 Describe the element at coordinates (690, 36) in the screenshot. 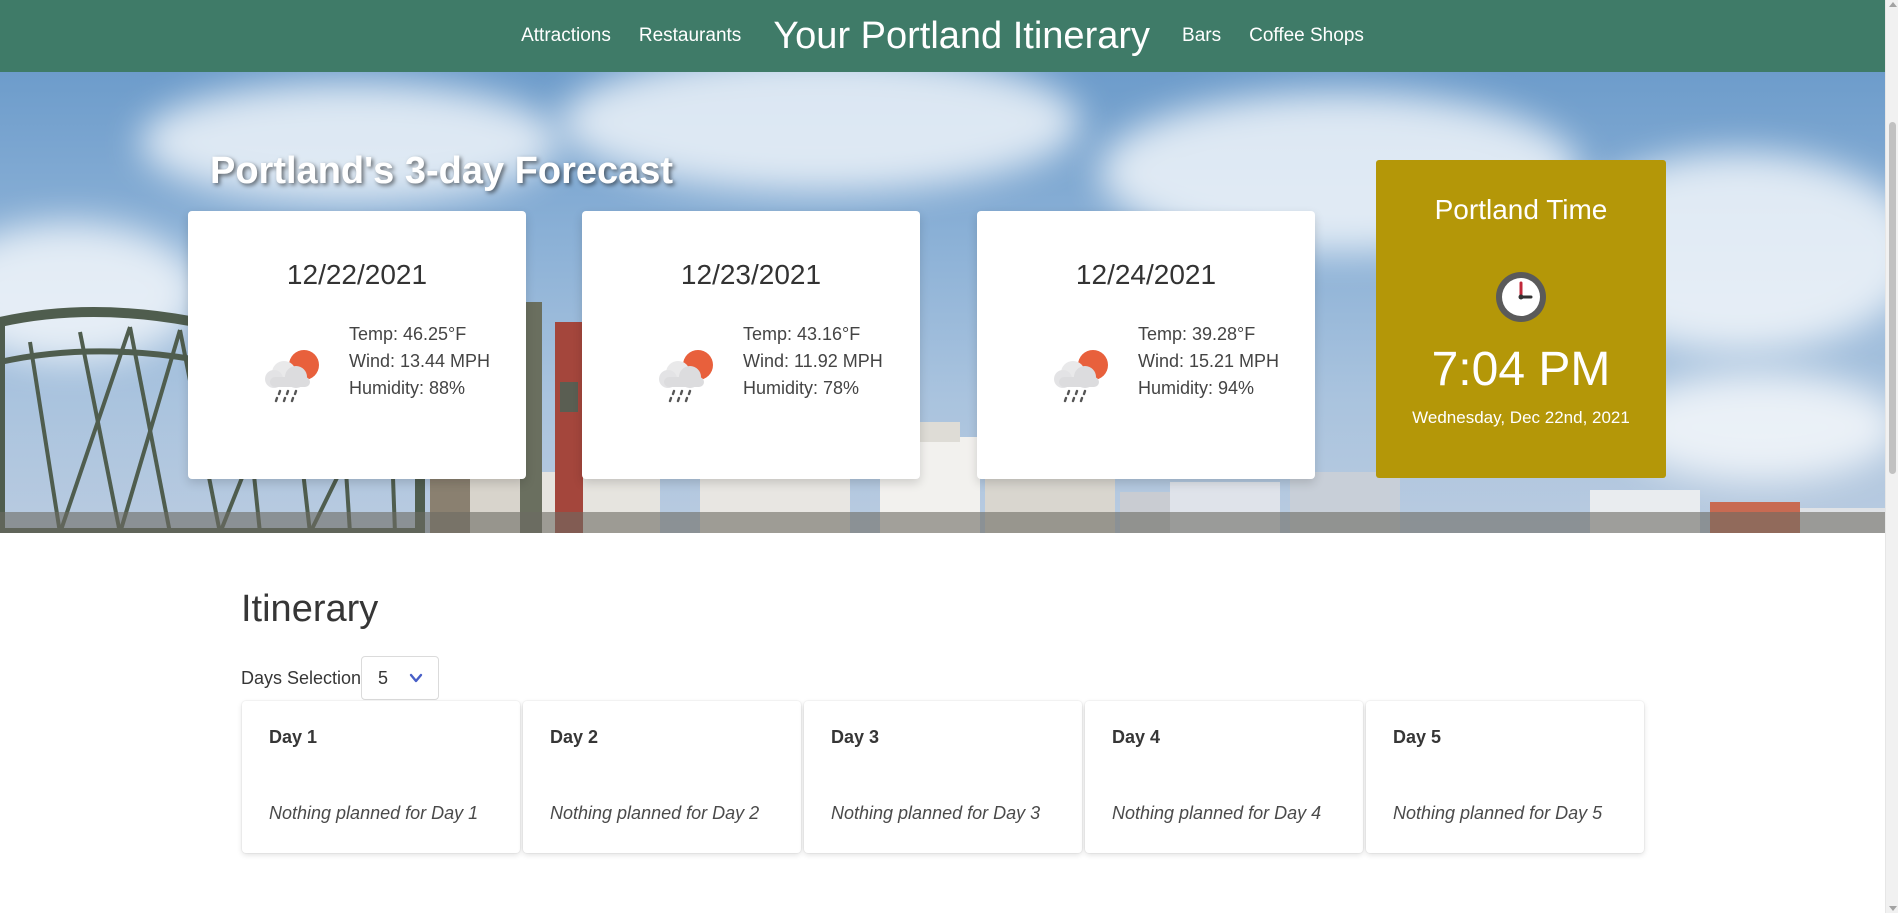

I see `nav-link-restaurants: Restaurants` at that location.